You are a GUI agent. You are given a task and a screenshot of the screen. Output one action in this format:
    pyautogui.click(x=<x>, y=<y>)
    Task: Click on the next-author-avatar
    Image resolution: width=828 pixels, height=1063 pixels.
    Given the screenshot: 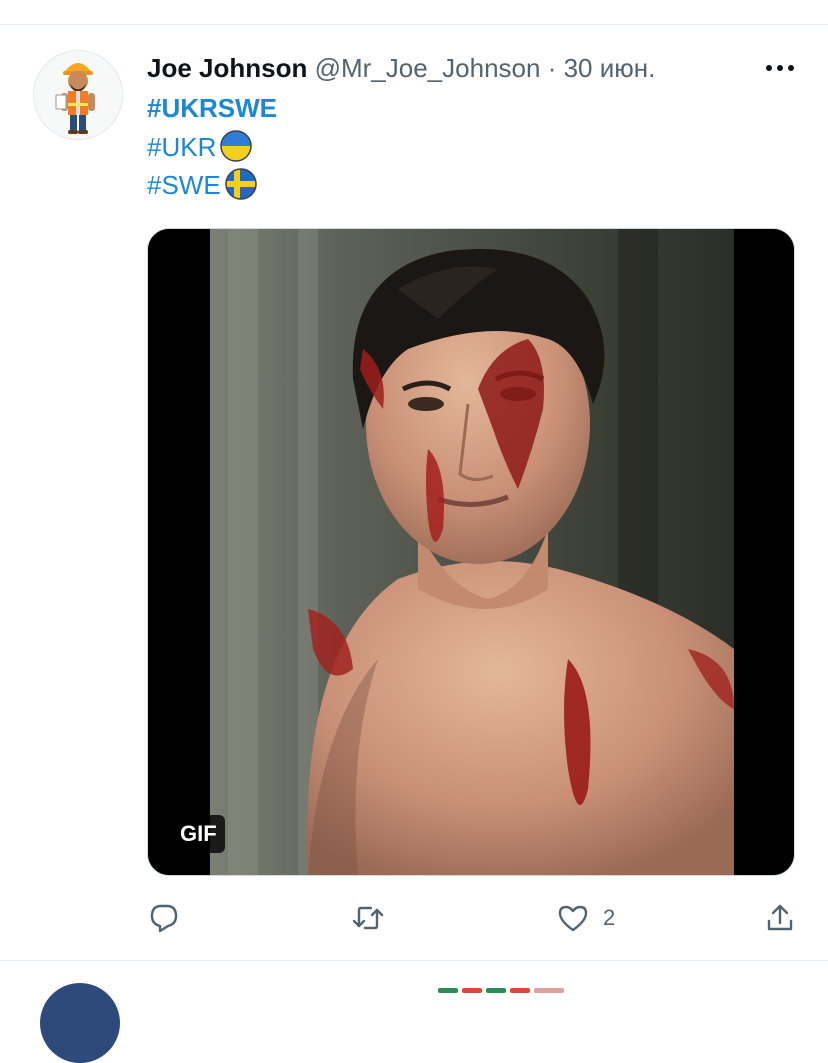 What is the action you would take?
    pyautogui.click(x=80, y=1023)
    